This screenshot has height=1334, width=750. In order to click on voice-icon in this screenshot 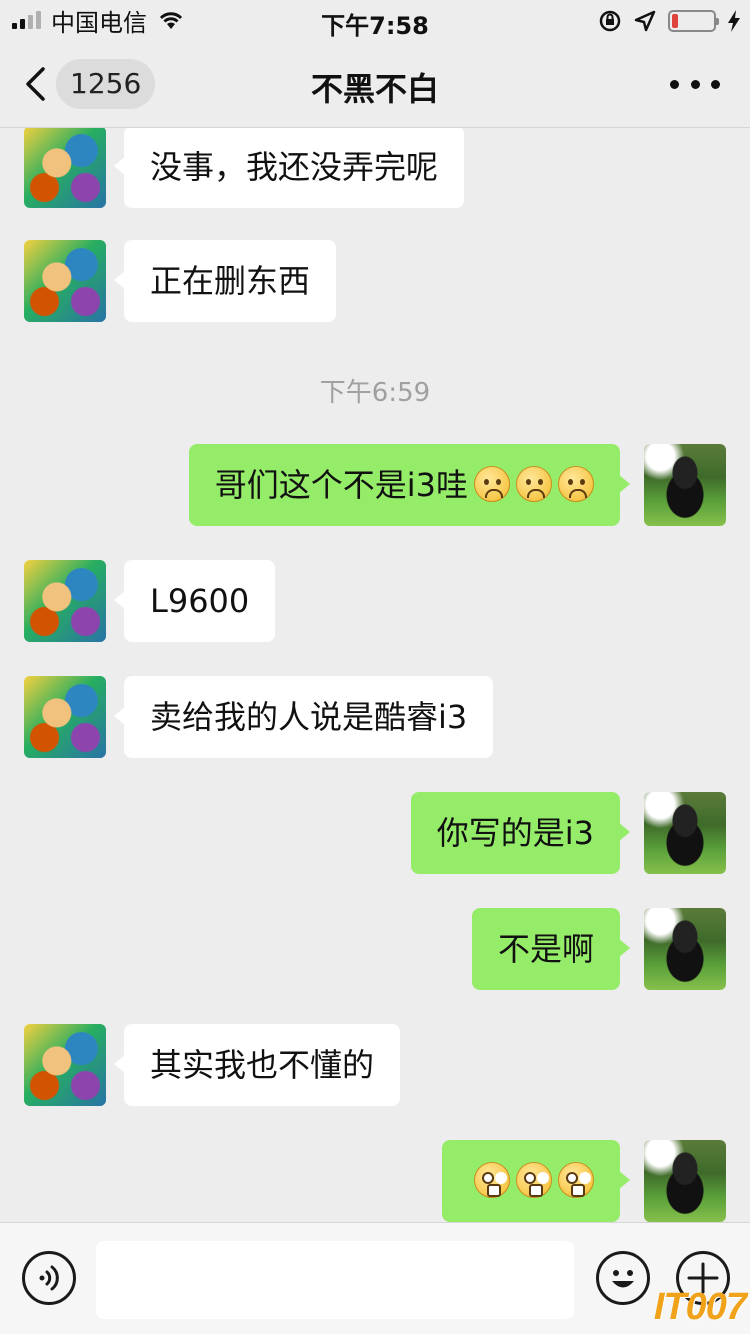, I will do `click(49, 1278)`.